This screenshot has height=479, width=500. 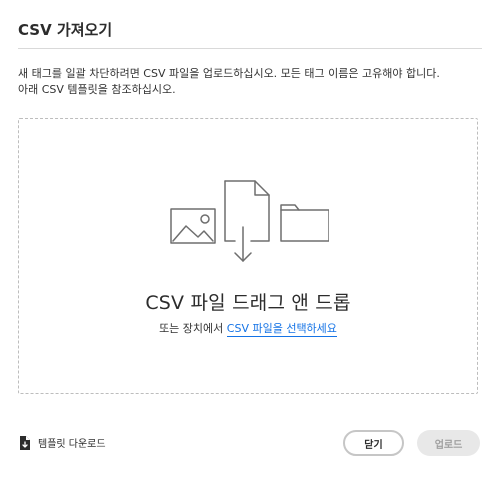 What do you see at coordinates (97, 89) in the screenshot?
I see `description-line-2: 아래 CSV 템플릿을 참조하십시오.` at bounding box center [97, 89].